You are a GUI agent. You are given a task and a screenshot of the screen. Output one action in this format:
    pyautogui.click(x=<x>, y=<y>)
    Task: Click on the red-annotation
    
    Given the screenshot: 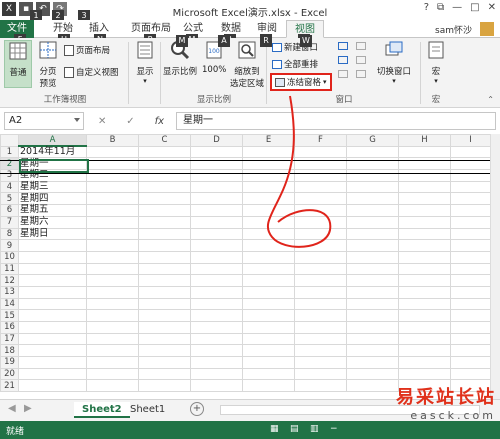 What is the action you would take?
    pyautogui.click(x=299, y=171)
    